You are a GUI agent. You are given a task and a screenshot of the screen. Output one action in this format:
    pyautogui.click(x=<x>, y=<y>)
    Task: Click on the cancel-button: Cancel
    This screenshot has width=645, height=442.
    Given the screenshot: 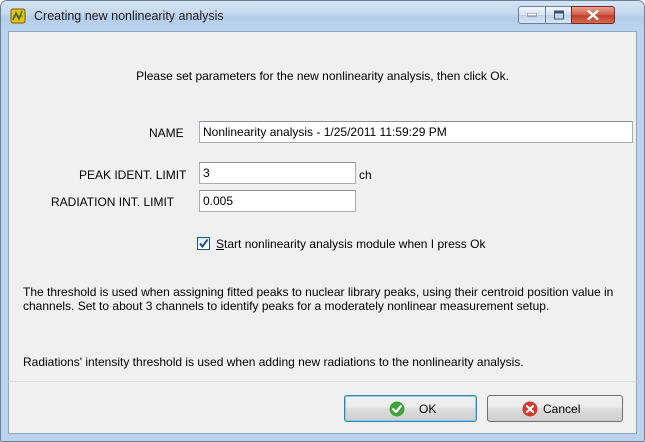 What is the action you would take?
    pyautogui.click(x=555, y=408)
    